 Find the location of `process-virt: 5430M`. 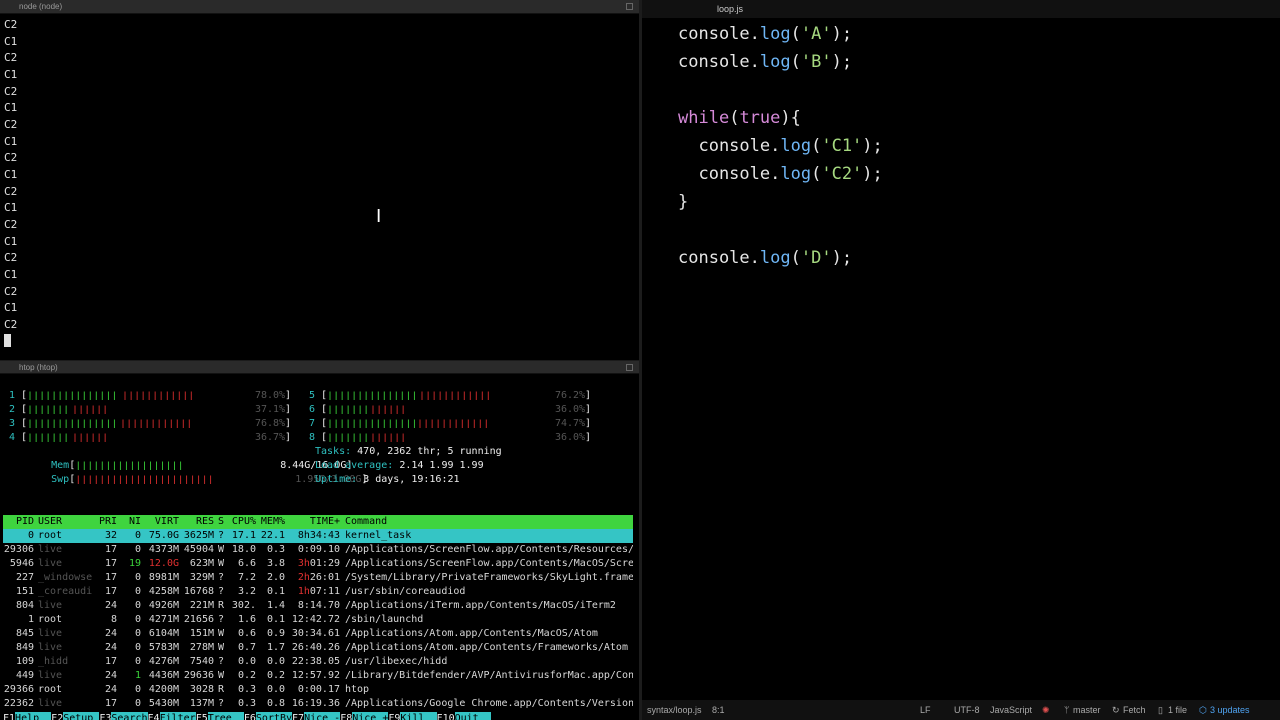

process-virt: 5430M is located at coordinates (163, 703).